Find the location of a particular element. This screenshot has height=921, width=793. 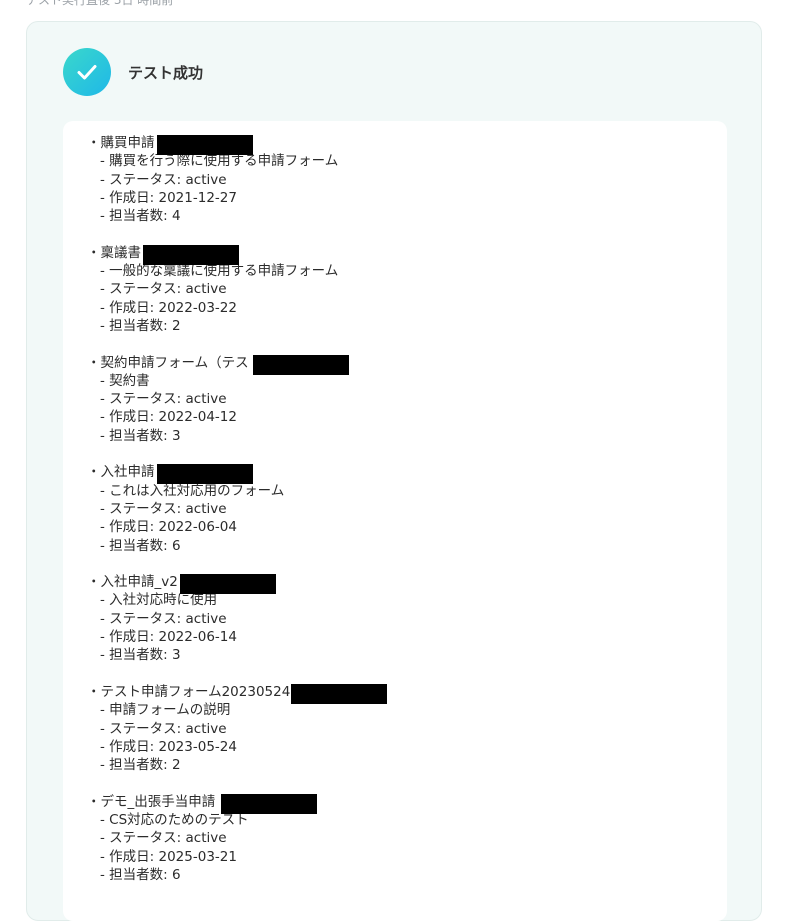

form-assignee-count: - 担当者数: 4 is located at coordinates (140, 216).